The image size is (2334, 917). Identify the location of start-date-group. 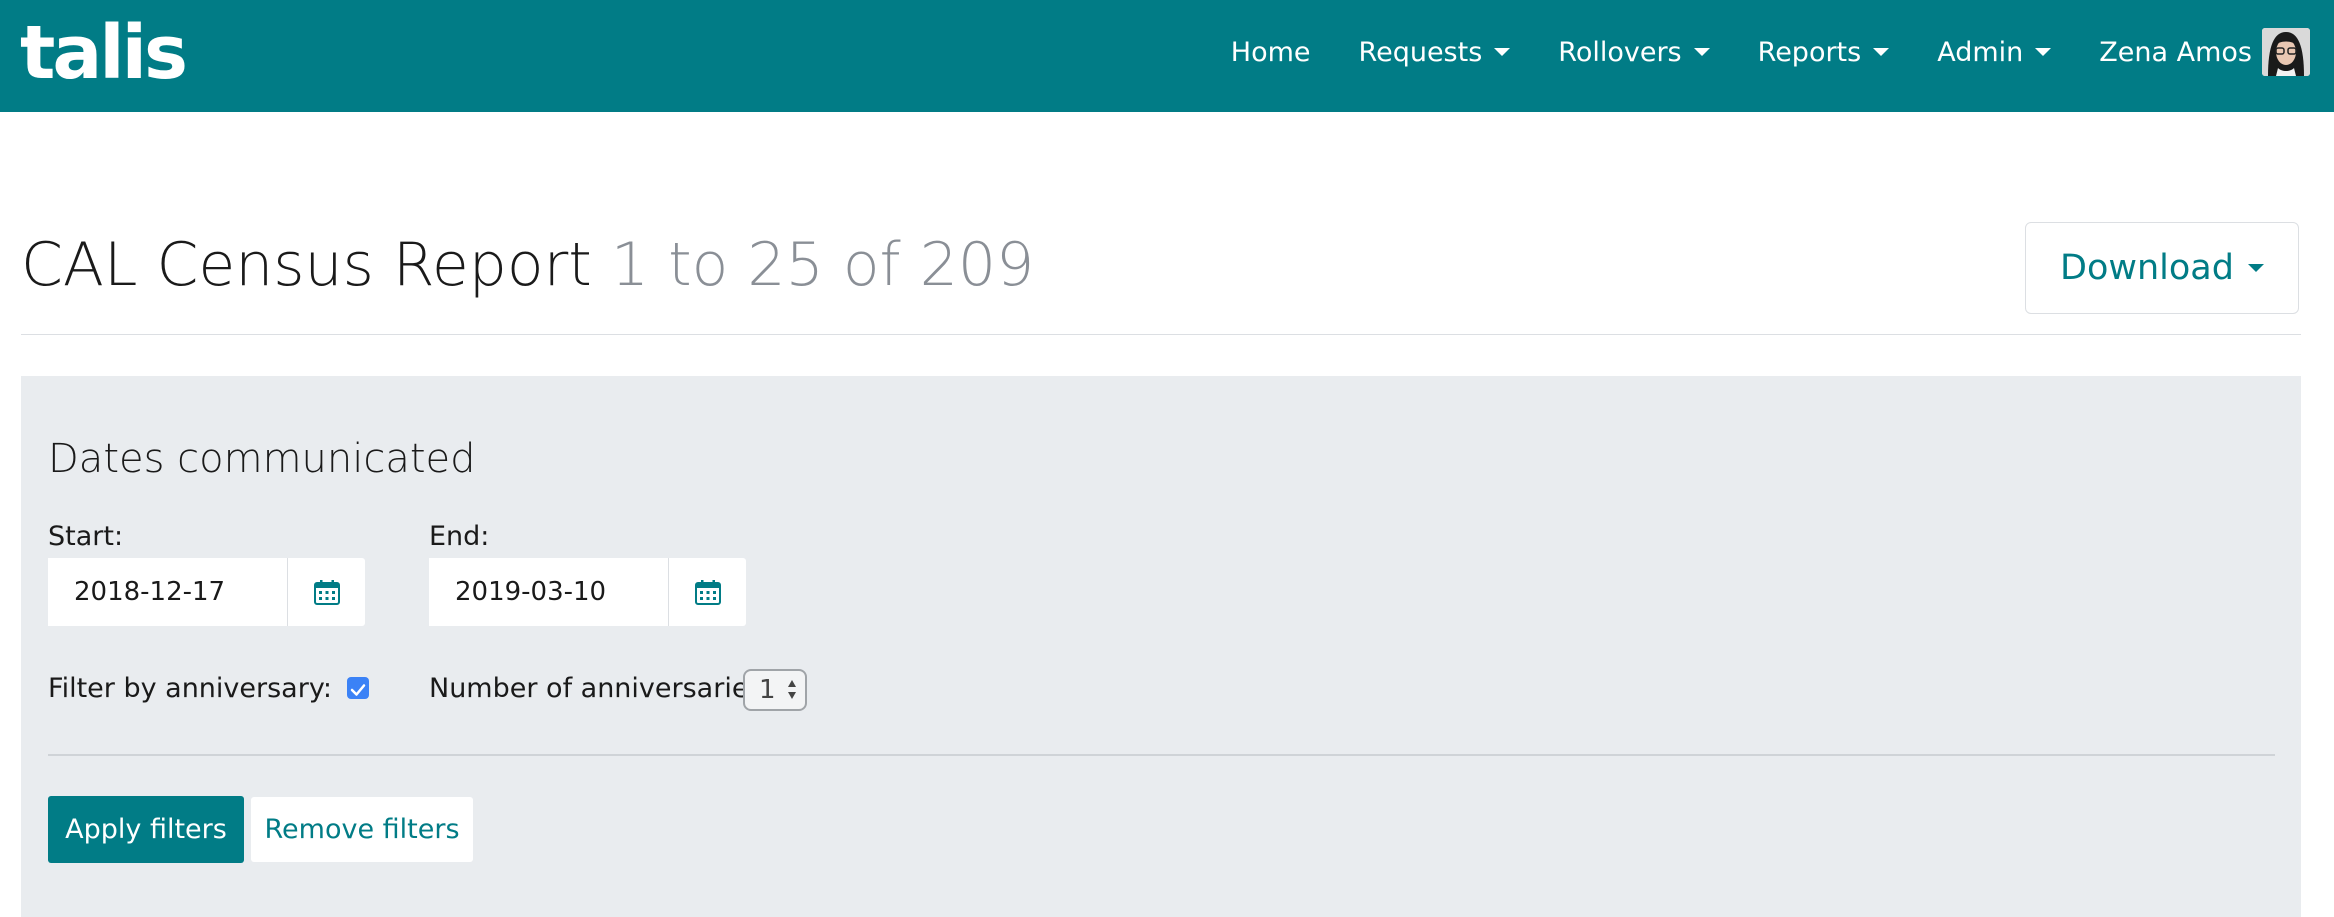
(206, 592).